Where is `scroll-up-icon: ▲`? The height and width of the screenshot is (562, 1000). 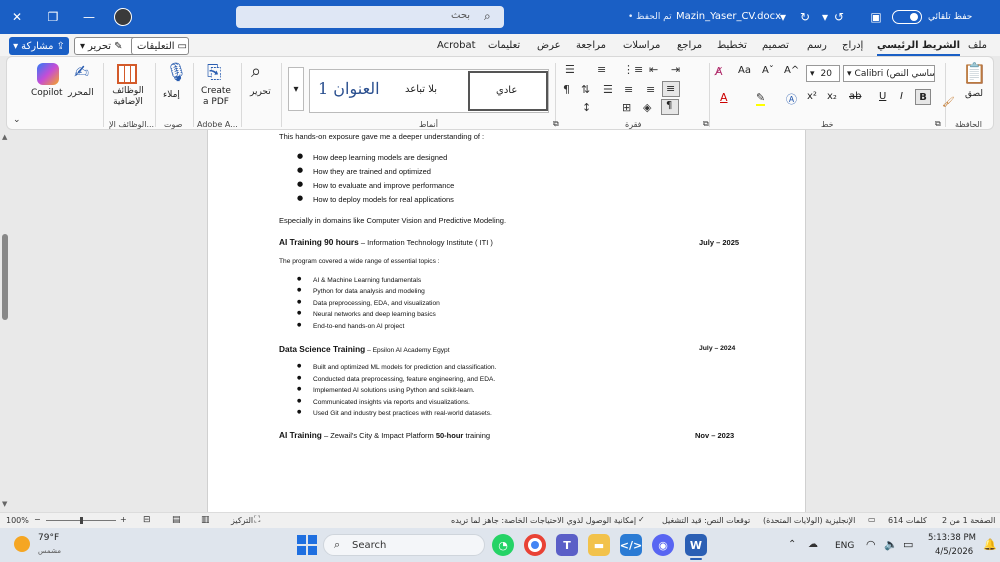
scroll-up-icon: ▲ is located at coordinates (4, 137).